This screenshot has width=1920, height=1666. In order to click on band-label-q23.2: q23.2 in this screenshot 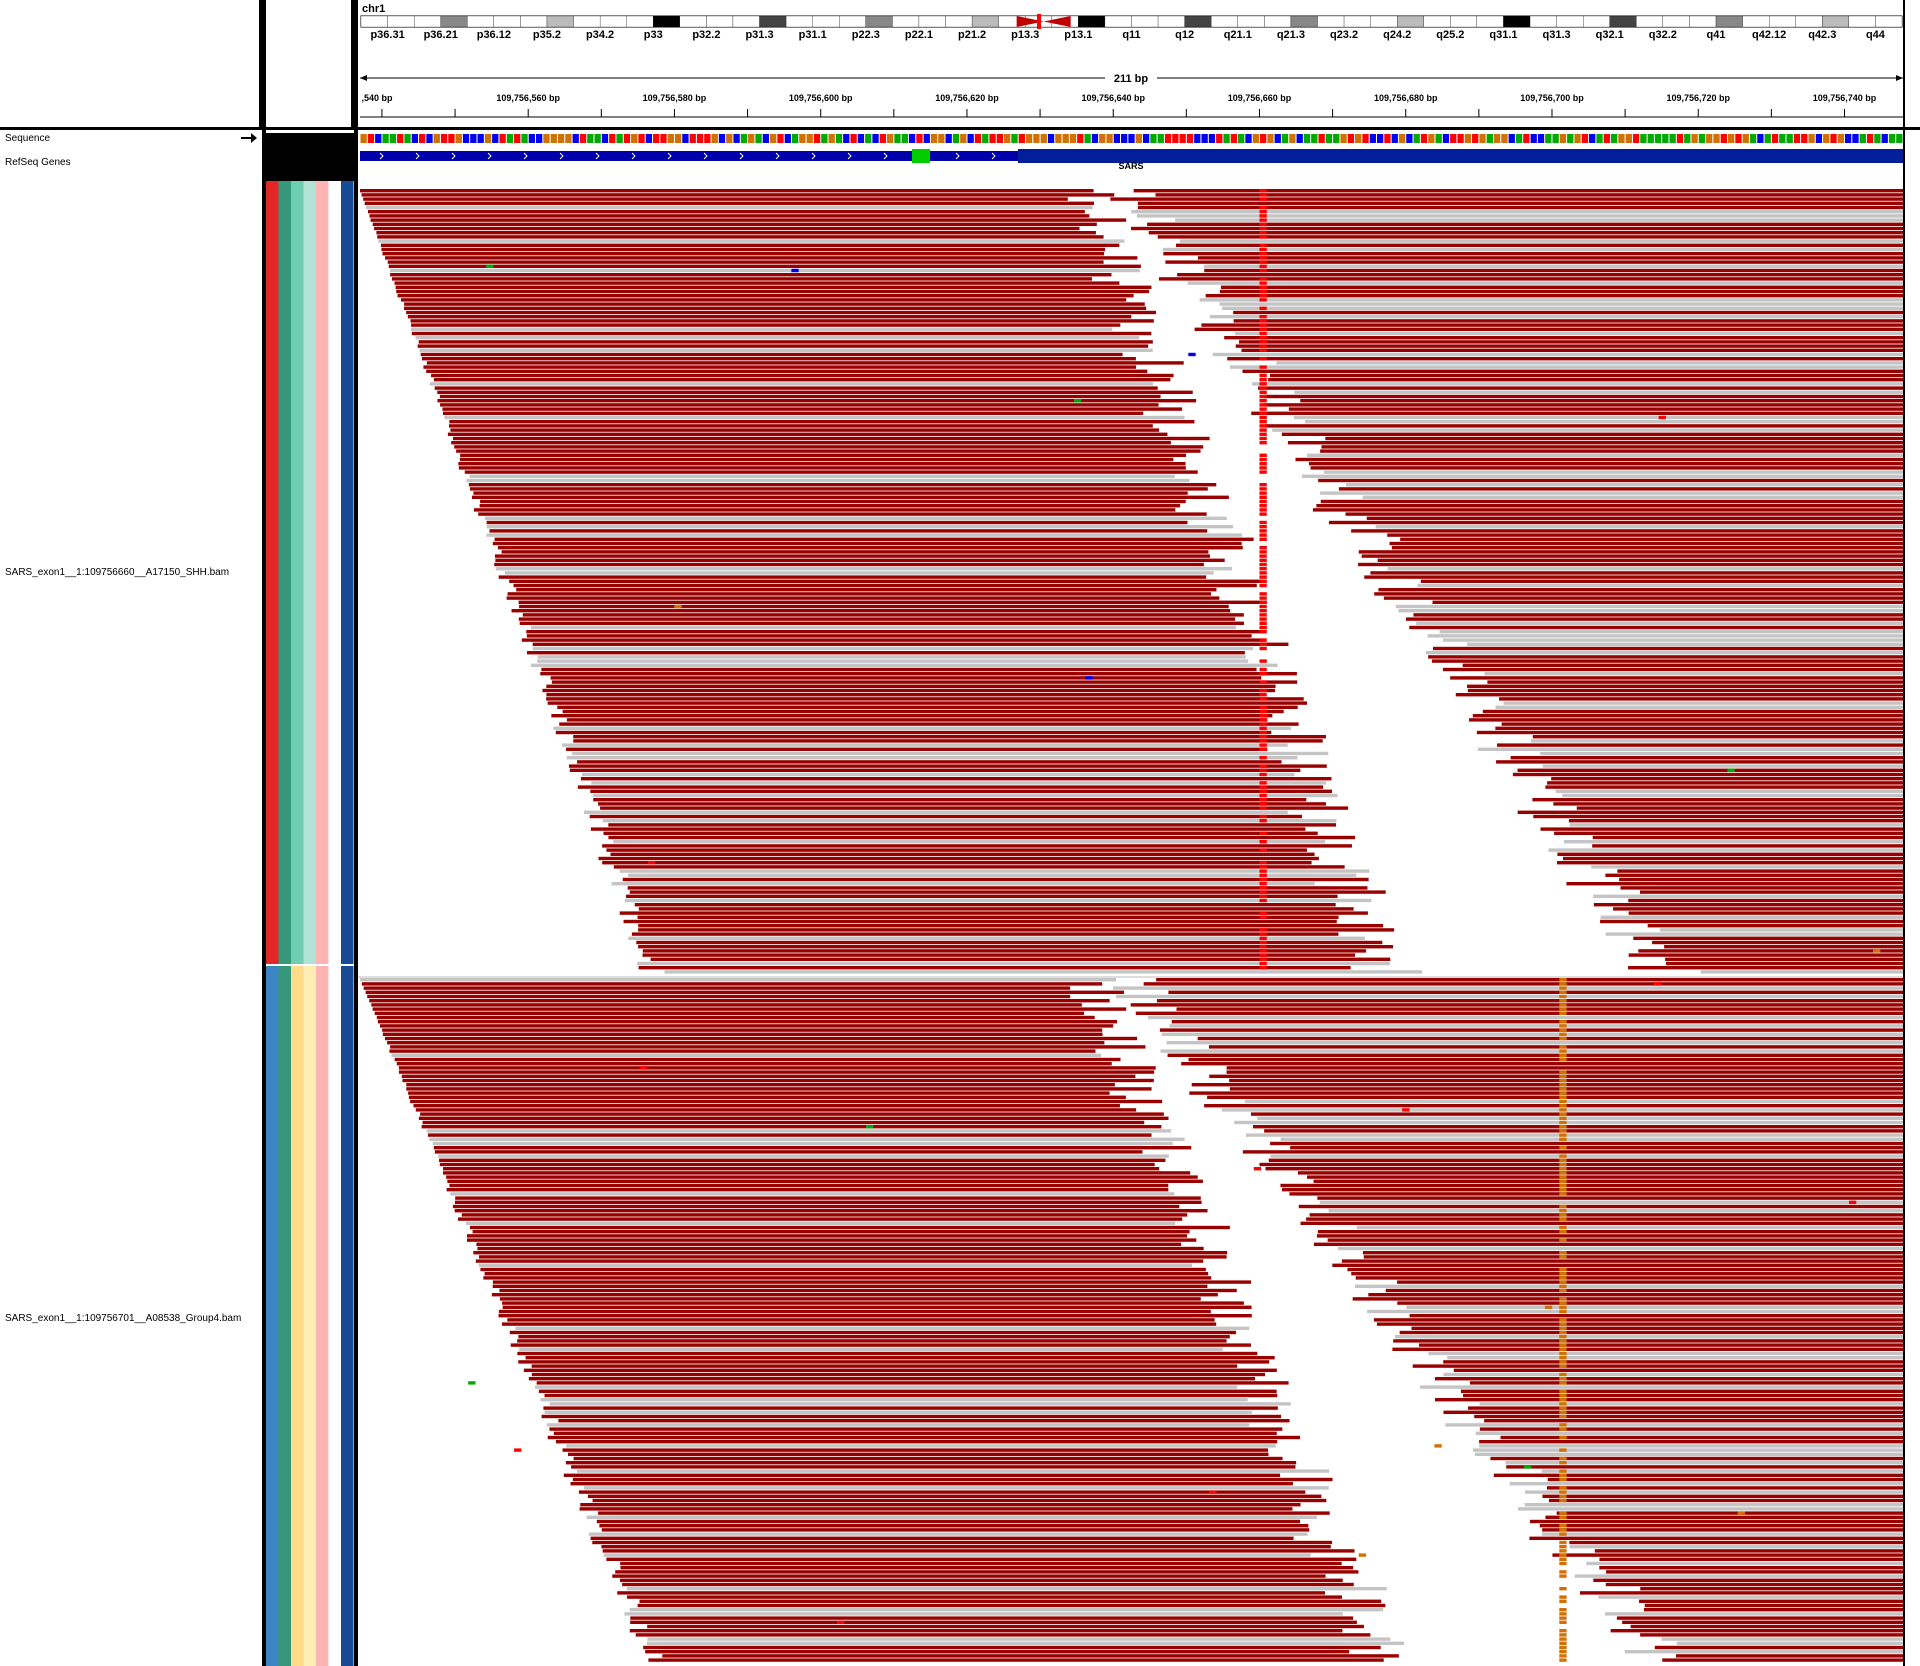, I will do `click(1344, 35)`.